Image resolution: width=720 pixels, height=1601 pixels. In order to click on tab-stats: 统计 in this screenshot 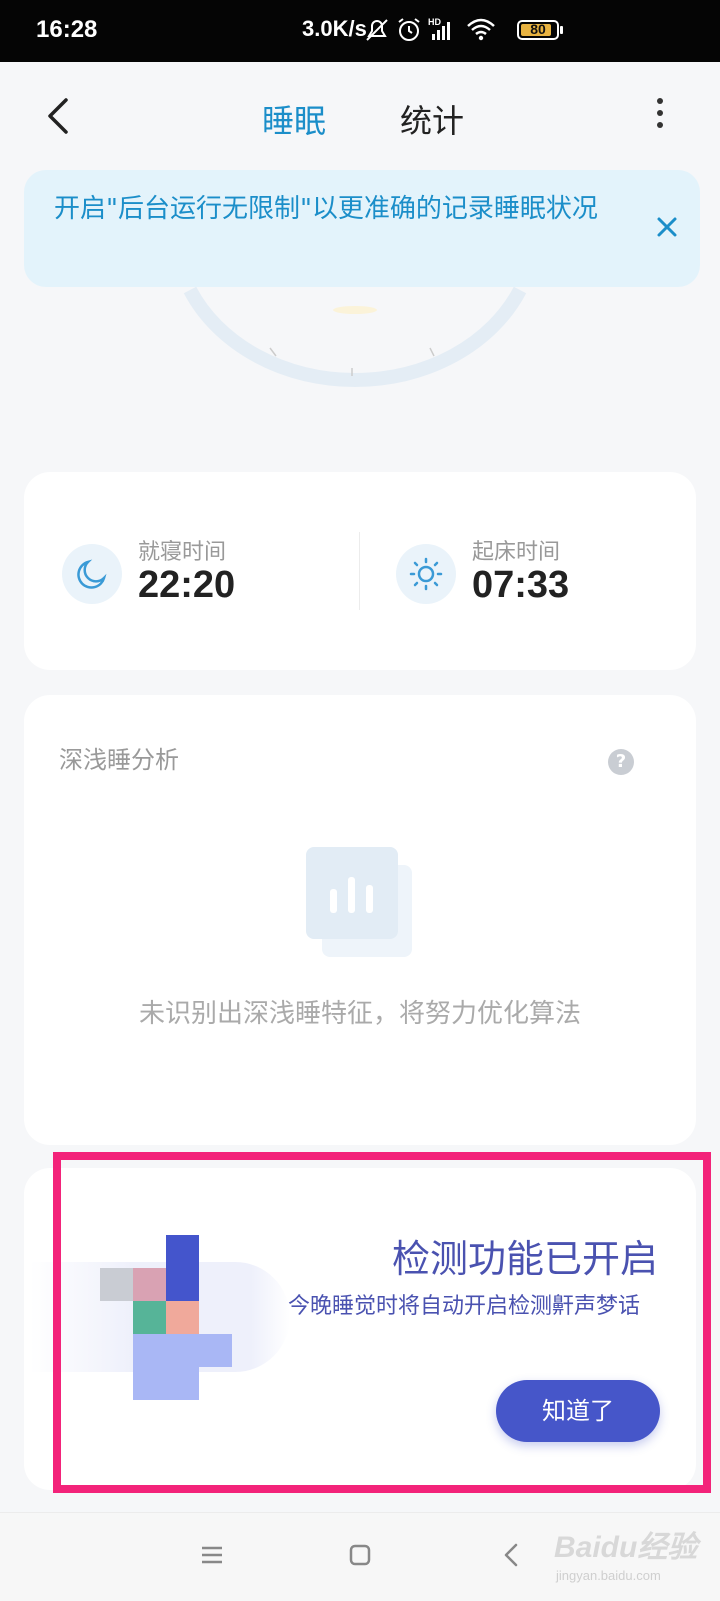, I will do `click(432, 119)`.